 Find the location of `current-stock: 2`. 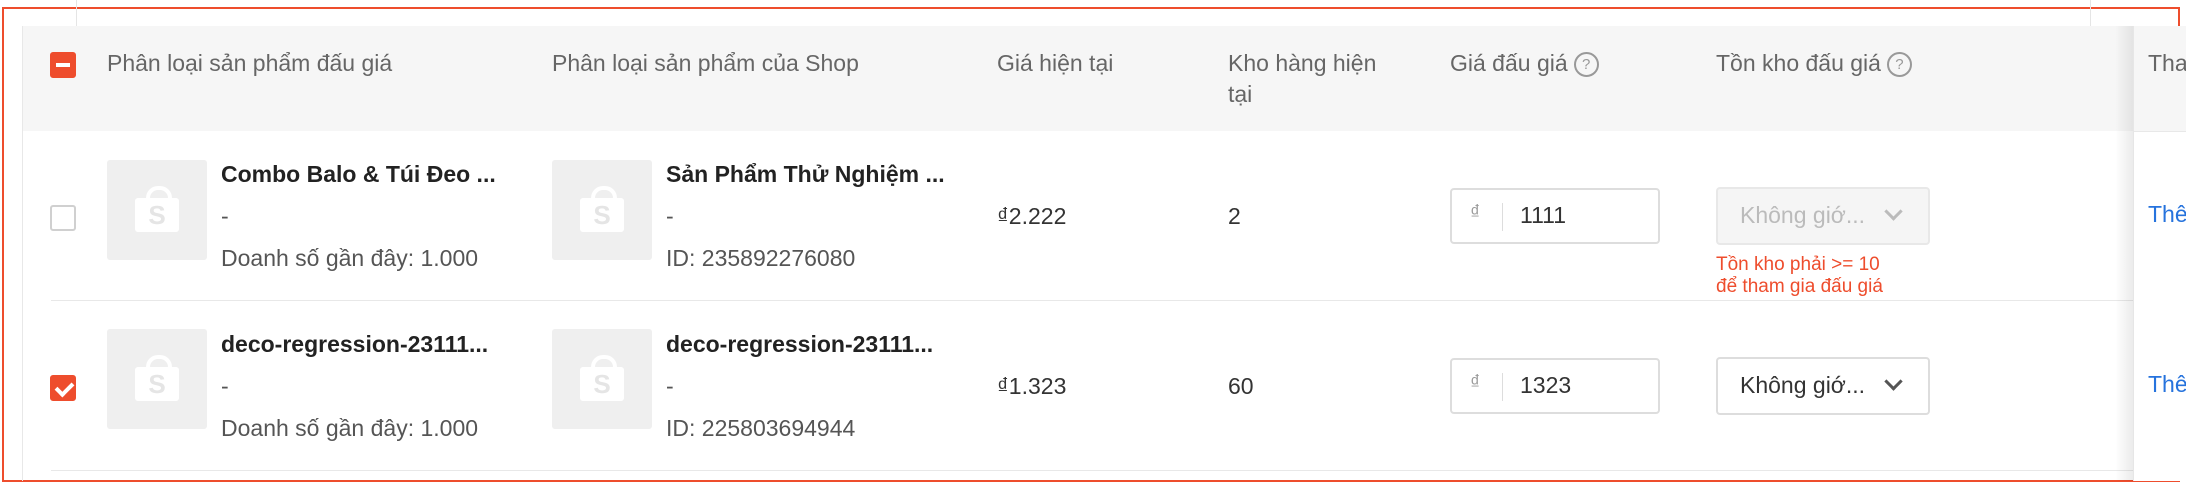

current-stock: 2 is located at coordinates (1234, 216).